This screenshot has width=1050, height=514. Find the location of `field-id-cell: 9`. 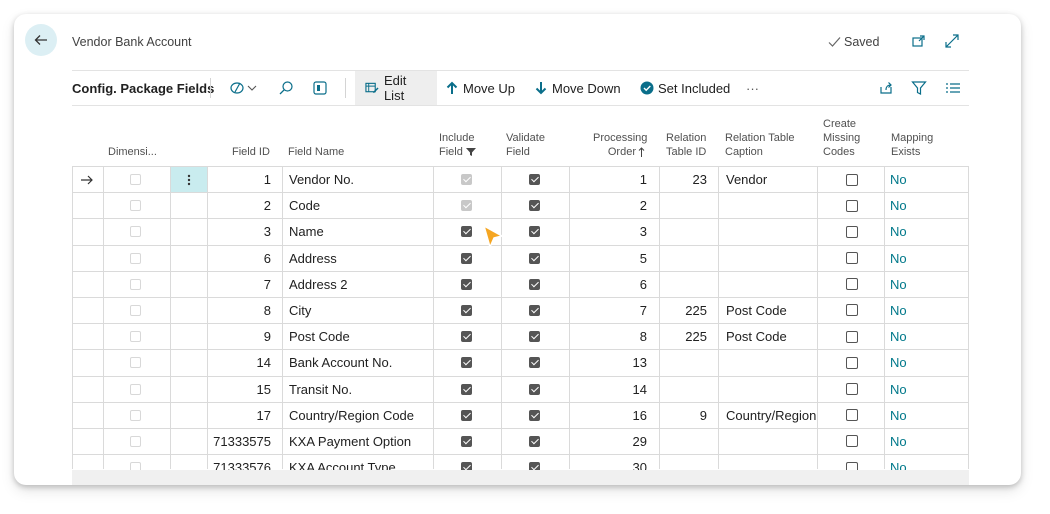

field-id-cell: 9 is located at coordinates (239, 336).